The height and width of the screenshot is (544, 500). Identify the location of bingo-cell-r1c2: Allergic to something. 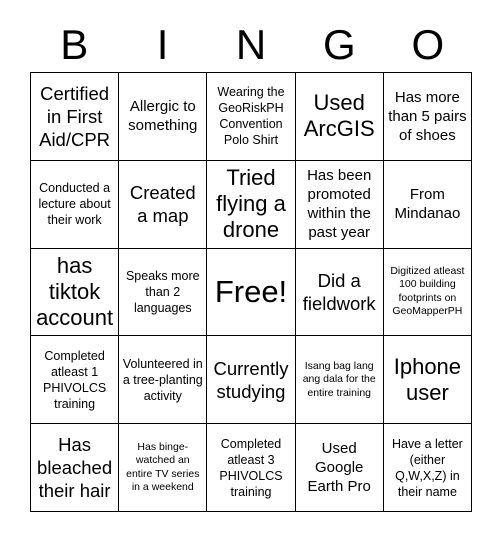
(163, 117).